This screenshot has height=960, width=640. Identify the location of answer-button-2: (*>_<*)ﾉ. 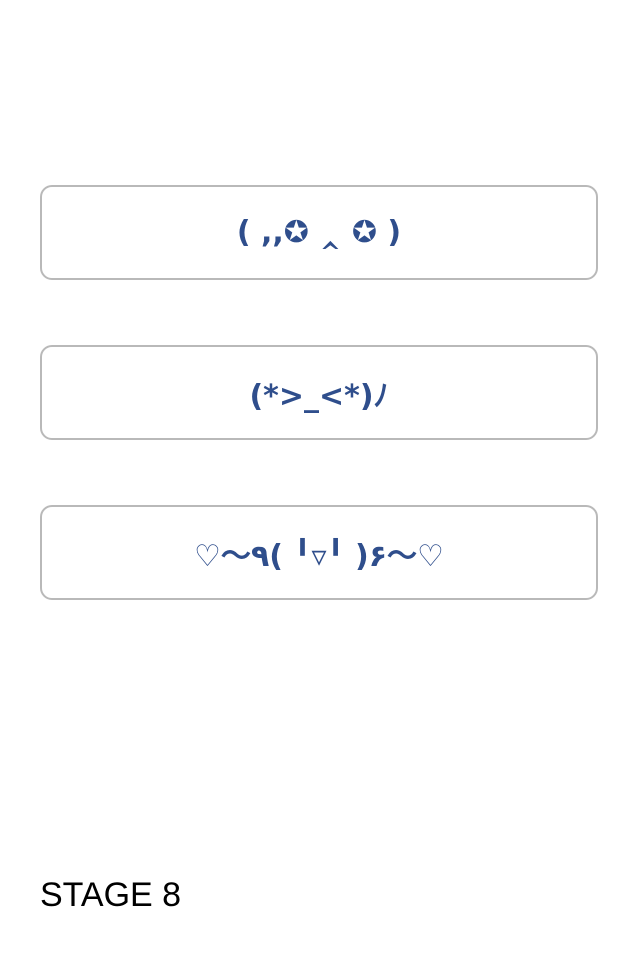
(319, 392).